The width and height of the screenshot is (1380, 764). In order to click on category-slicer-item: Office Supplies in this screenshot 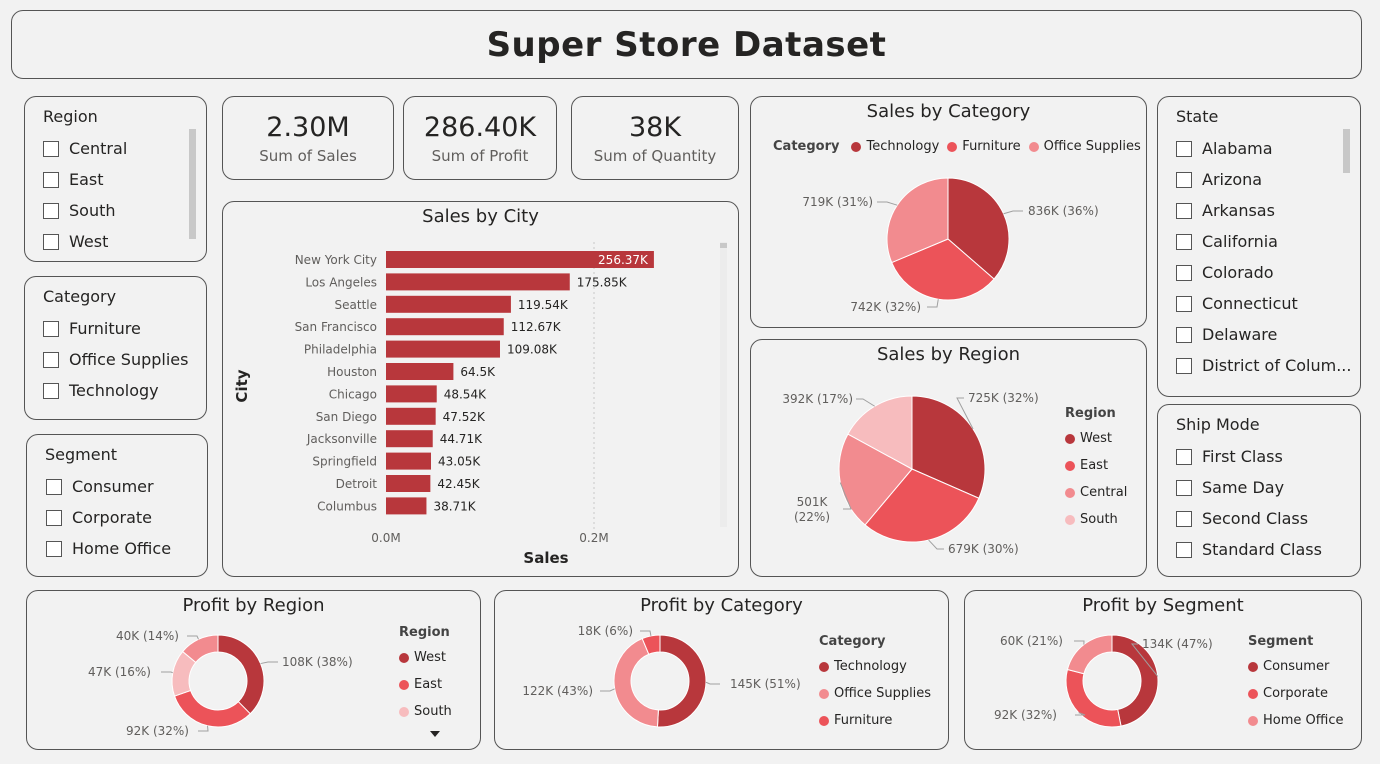, I will do `click(115, 359)`.